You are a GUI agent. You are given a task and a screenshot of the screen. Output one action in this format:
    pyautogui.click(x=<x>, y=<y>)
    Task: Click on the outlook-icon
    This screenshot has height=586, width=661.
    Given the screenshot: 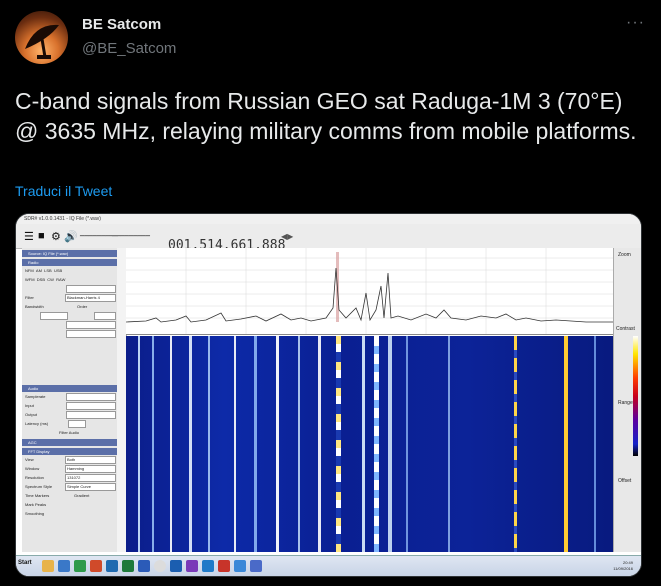 What is the action you would take?
    pyautogui.click(x=208, y=566)
    